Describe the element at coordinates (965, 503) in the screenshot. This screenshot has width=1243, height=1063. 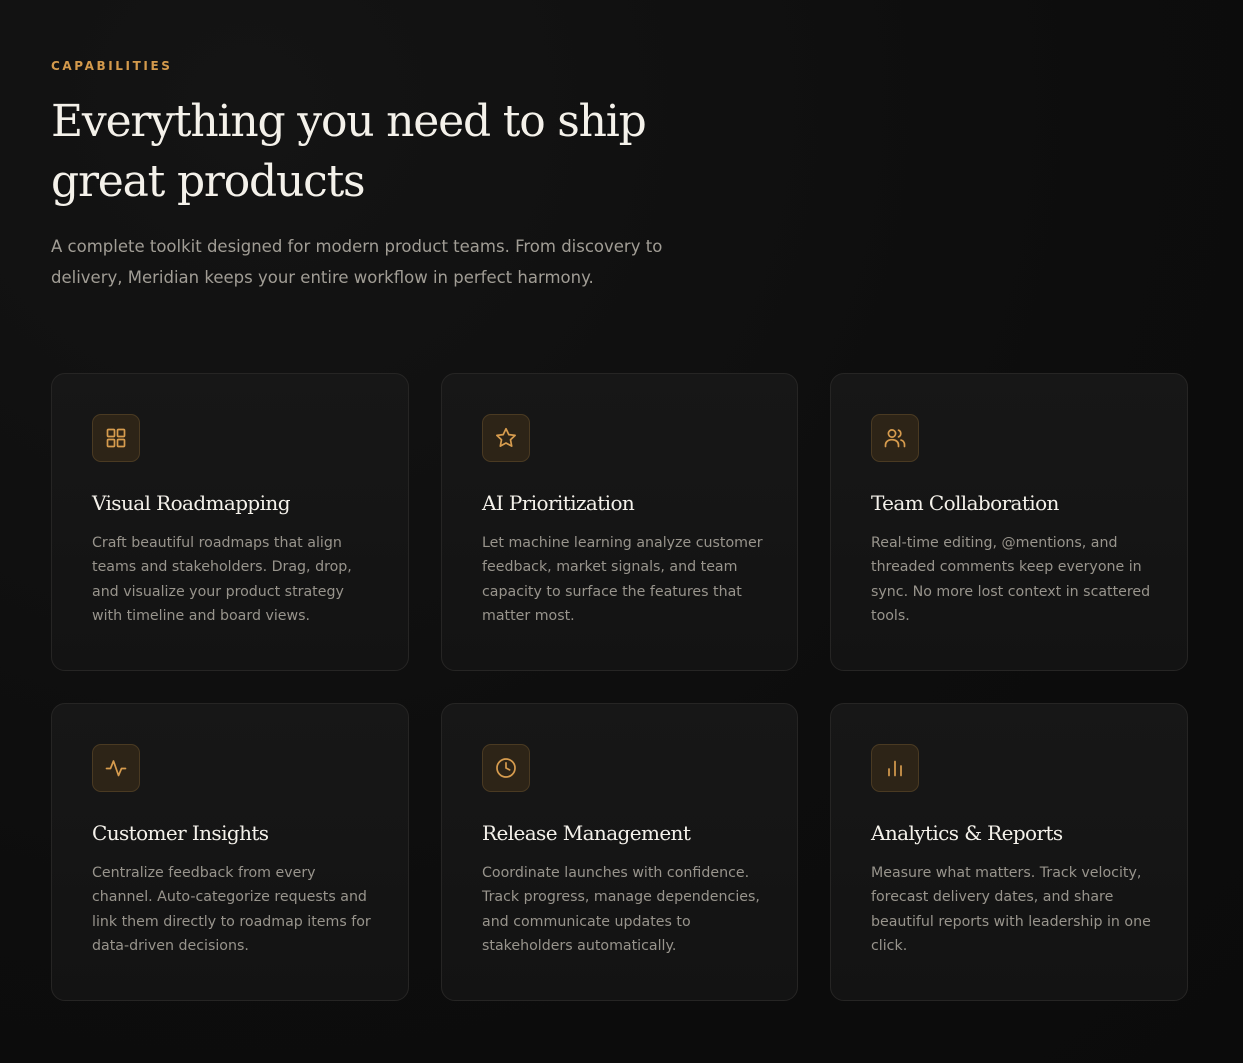
I see `feature-title: Team Collaboration` at that location.